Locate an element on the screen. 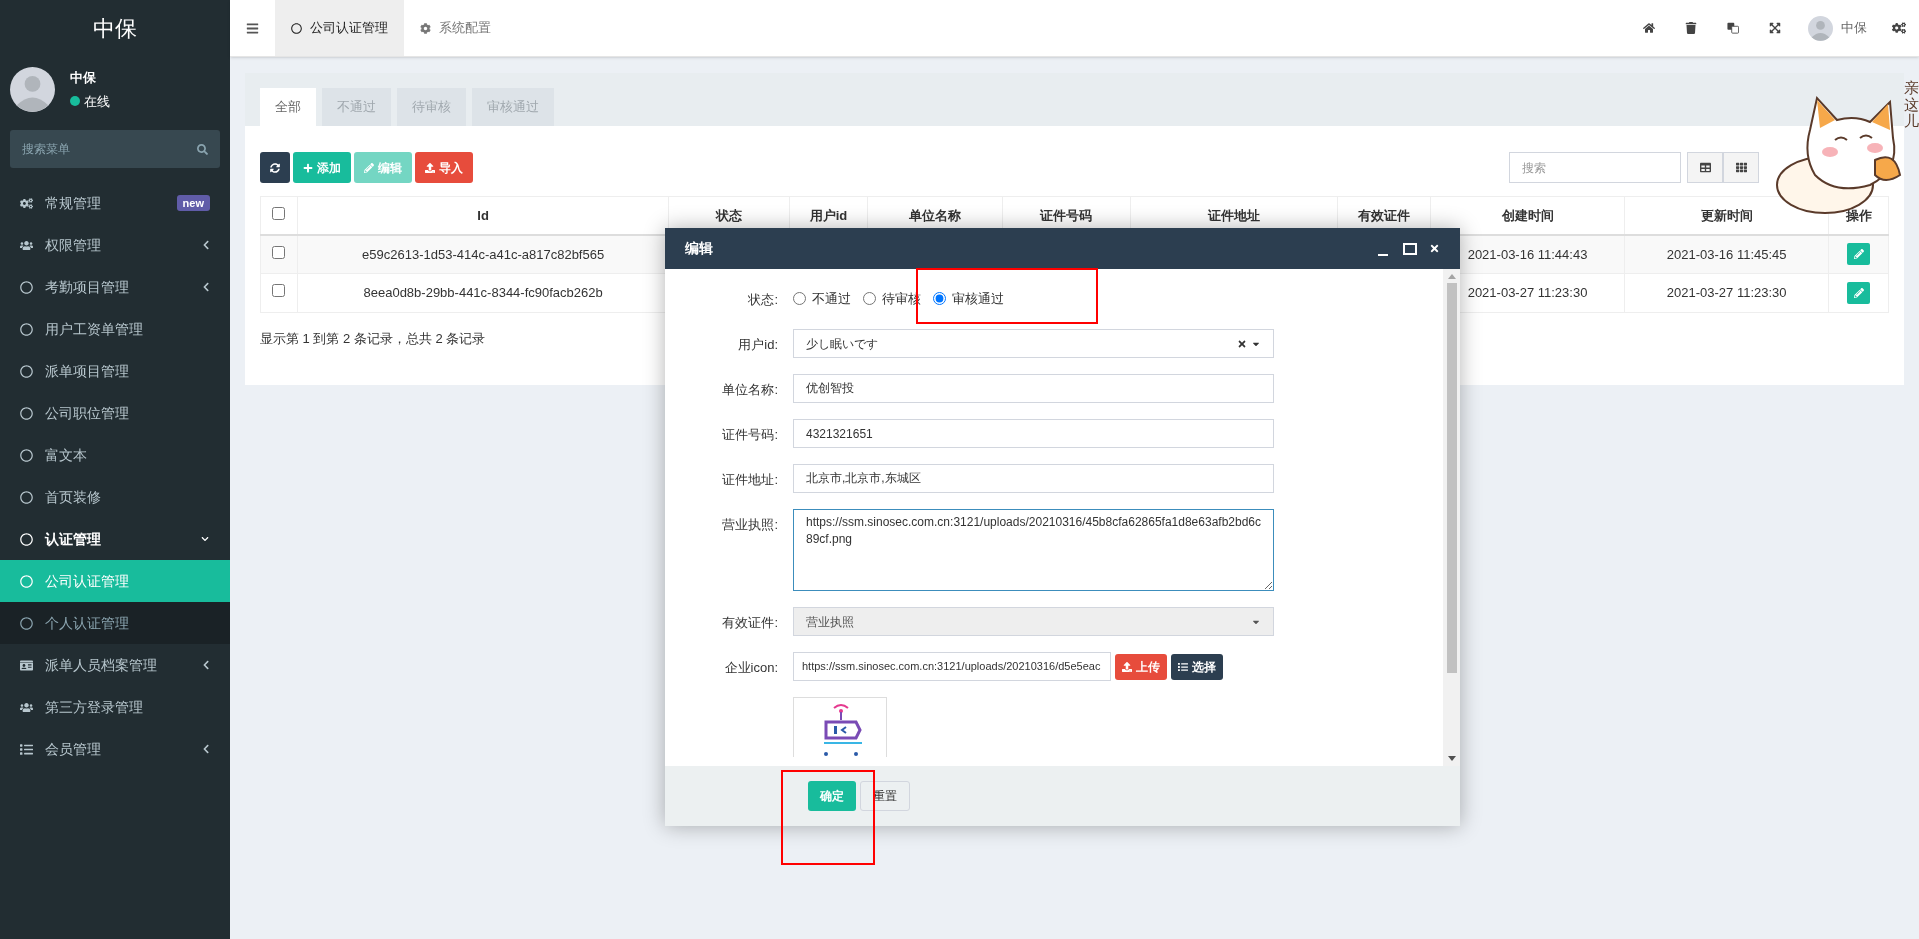  column-header: 有效证件 is located at coordinates (1383, 215).